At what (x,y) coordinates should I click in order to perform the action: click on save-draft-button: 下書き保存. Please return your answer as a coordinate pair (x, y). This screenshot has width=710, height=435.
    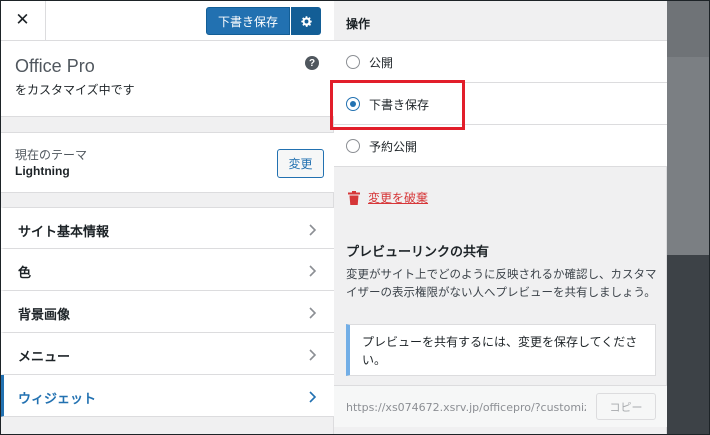
    Looking at the image, I should click on (248, 21).